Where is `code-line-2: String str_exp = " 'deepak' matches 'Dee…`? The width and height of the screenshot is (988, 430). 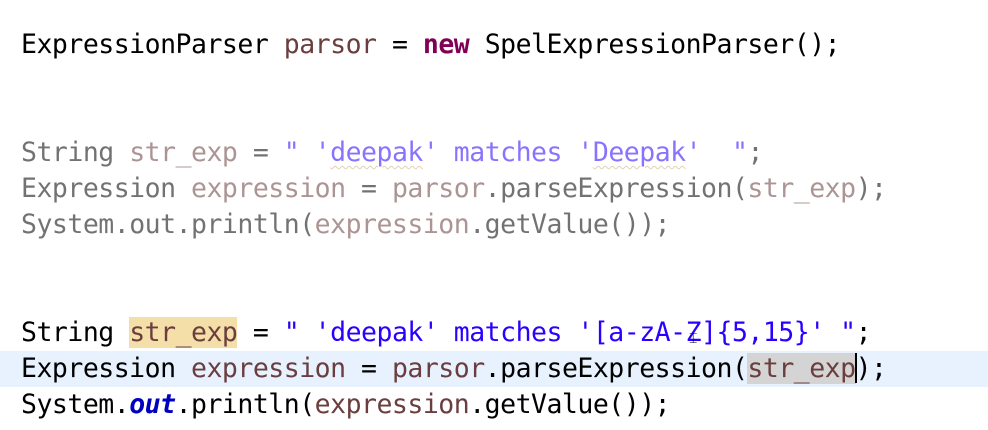
code-line-2: String str_exp = " 'deepak' matches 'Dee… is located at coordinates (494, 153).